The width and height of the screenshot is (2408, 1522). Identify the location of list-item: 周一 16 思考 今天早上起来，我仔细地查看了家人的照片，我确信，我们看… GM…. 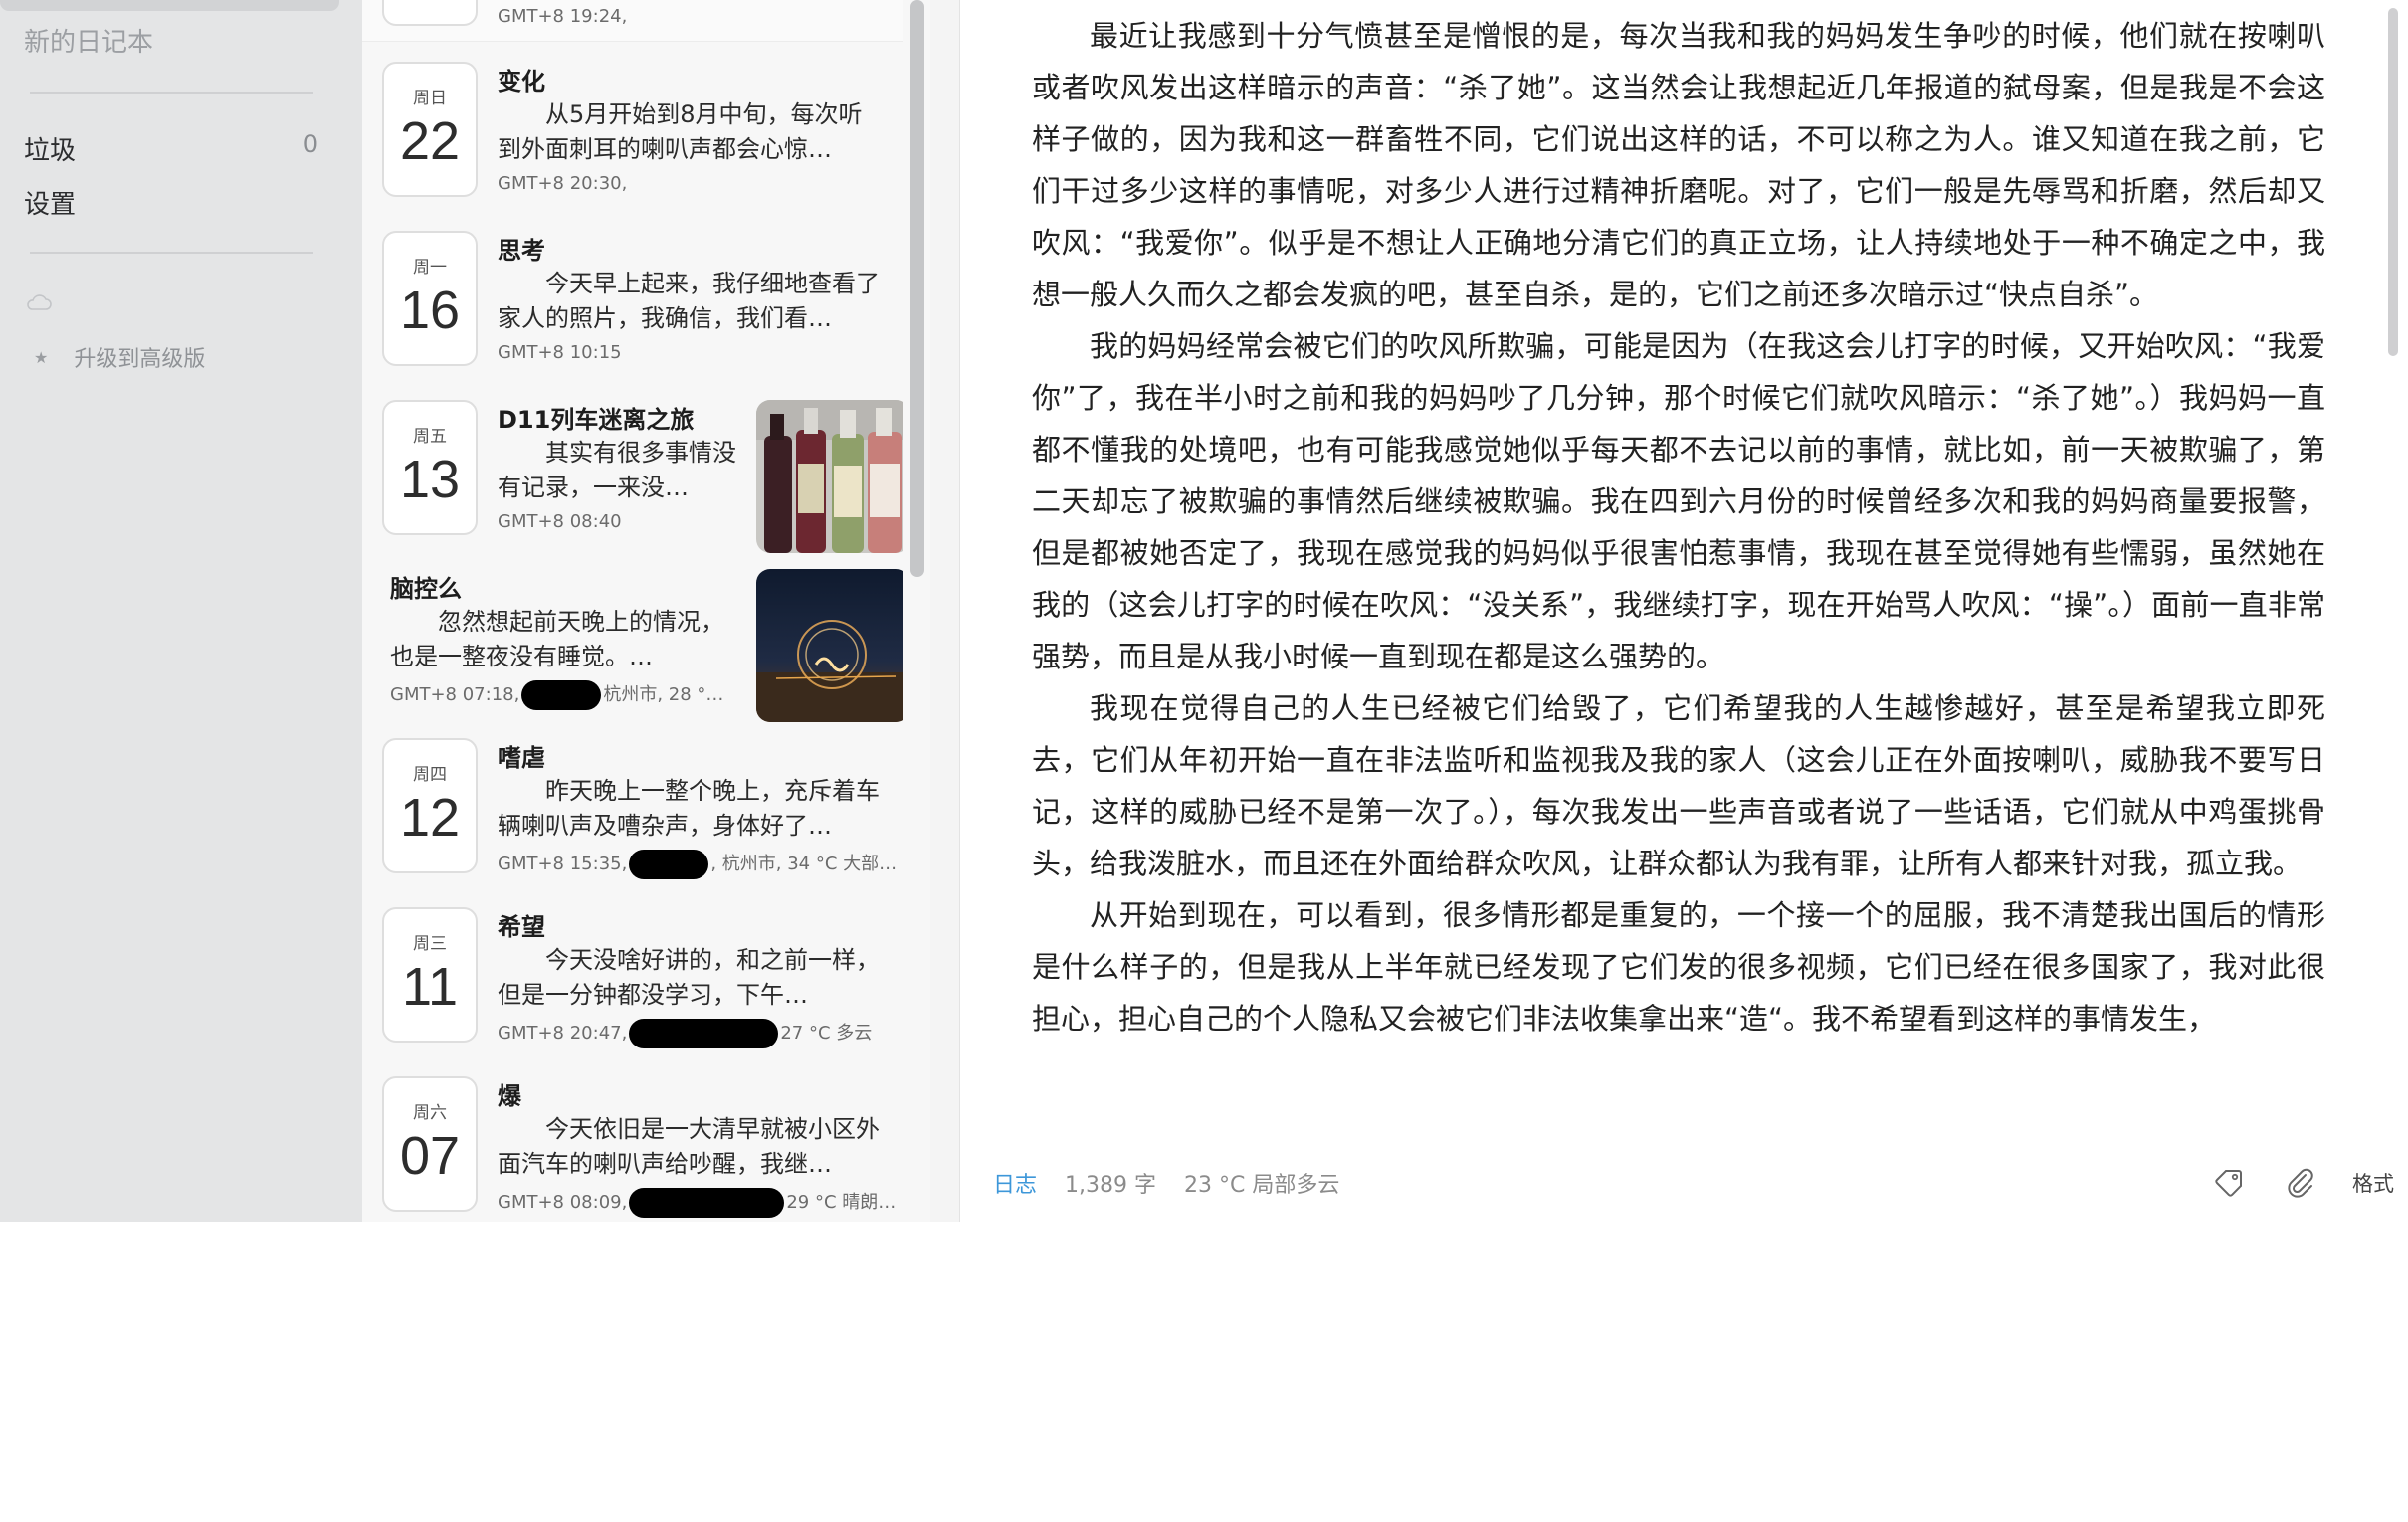
(632, 296).